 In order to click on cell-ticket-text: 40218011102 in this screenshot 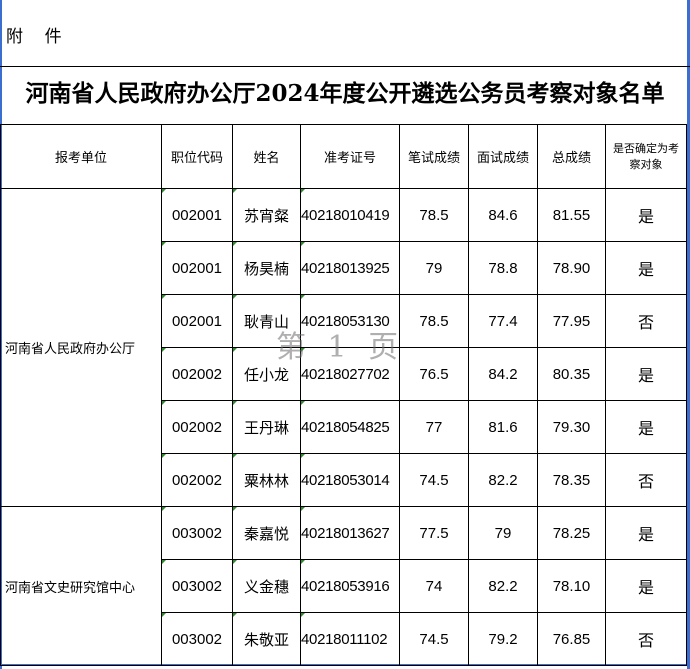, I will do `click(344, 639)`.